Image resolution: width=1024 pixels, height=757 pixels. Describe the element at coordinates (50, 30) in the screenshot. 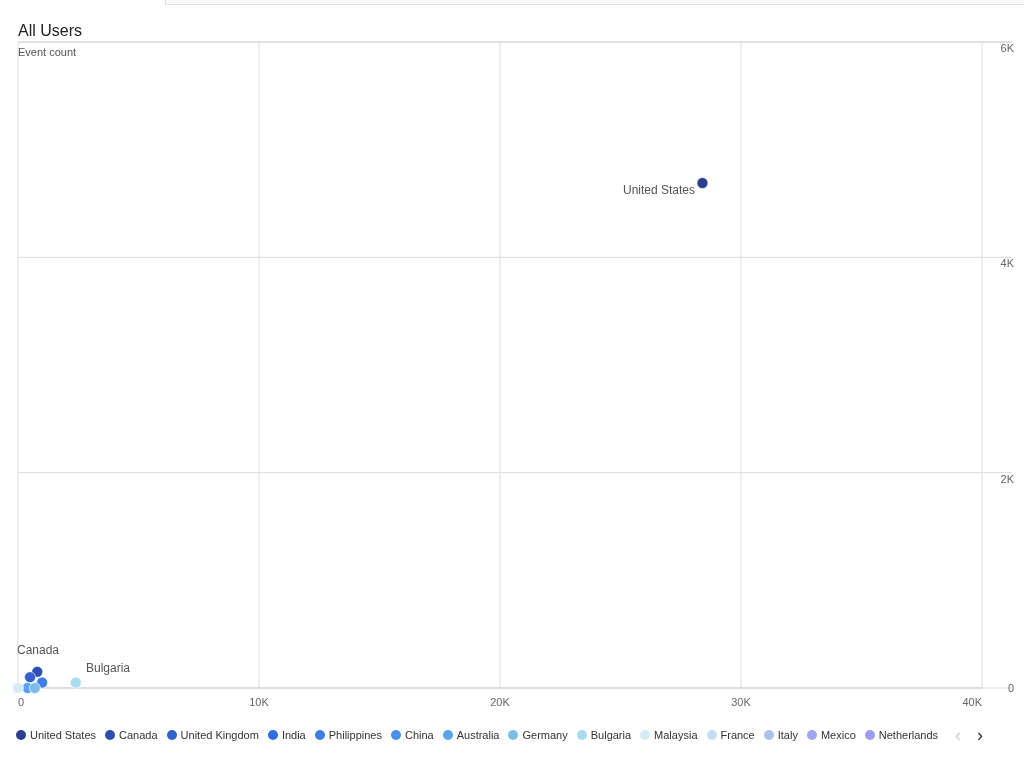

I see `chart-title: All Users` at that location.